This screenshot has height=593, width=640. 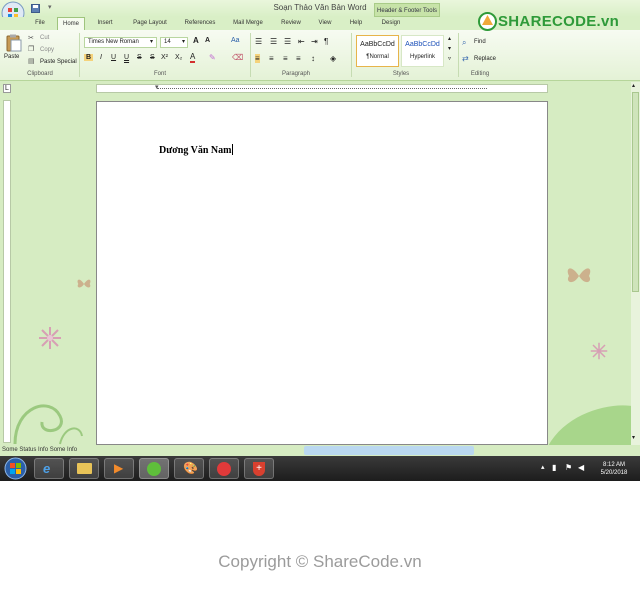 What do you see at coordinates (11, 57) in the screenshot?
I see `paste-button: Paste` at bounding box center [11, 57].